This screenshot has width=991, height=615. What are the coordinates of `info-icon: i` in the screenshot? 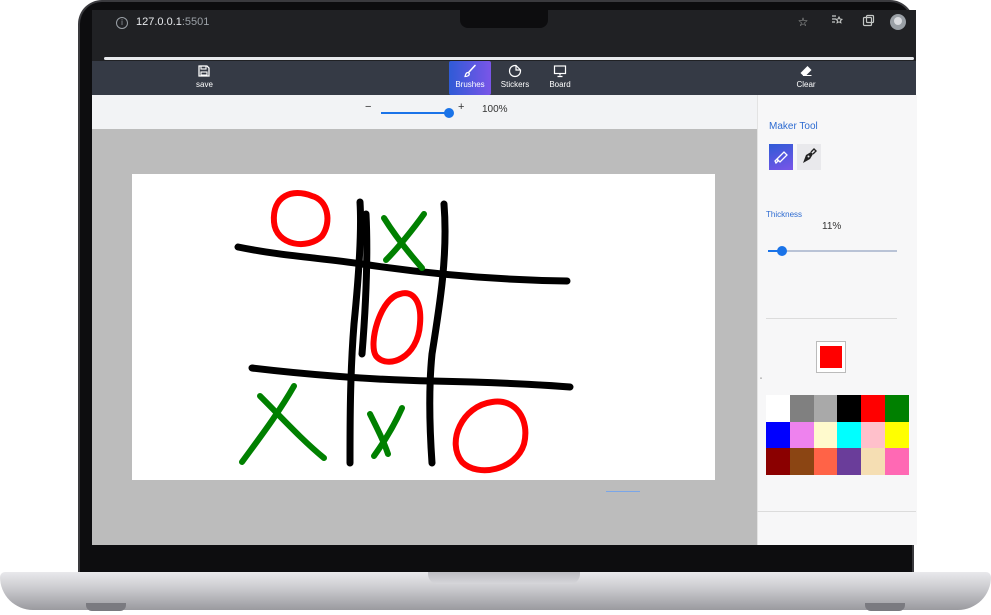 It's located at (122, 23).